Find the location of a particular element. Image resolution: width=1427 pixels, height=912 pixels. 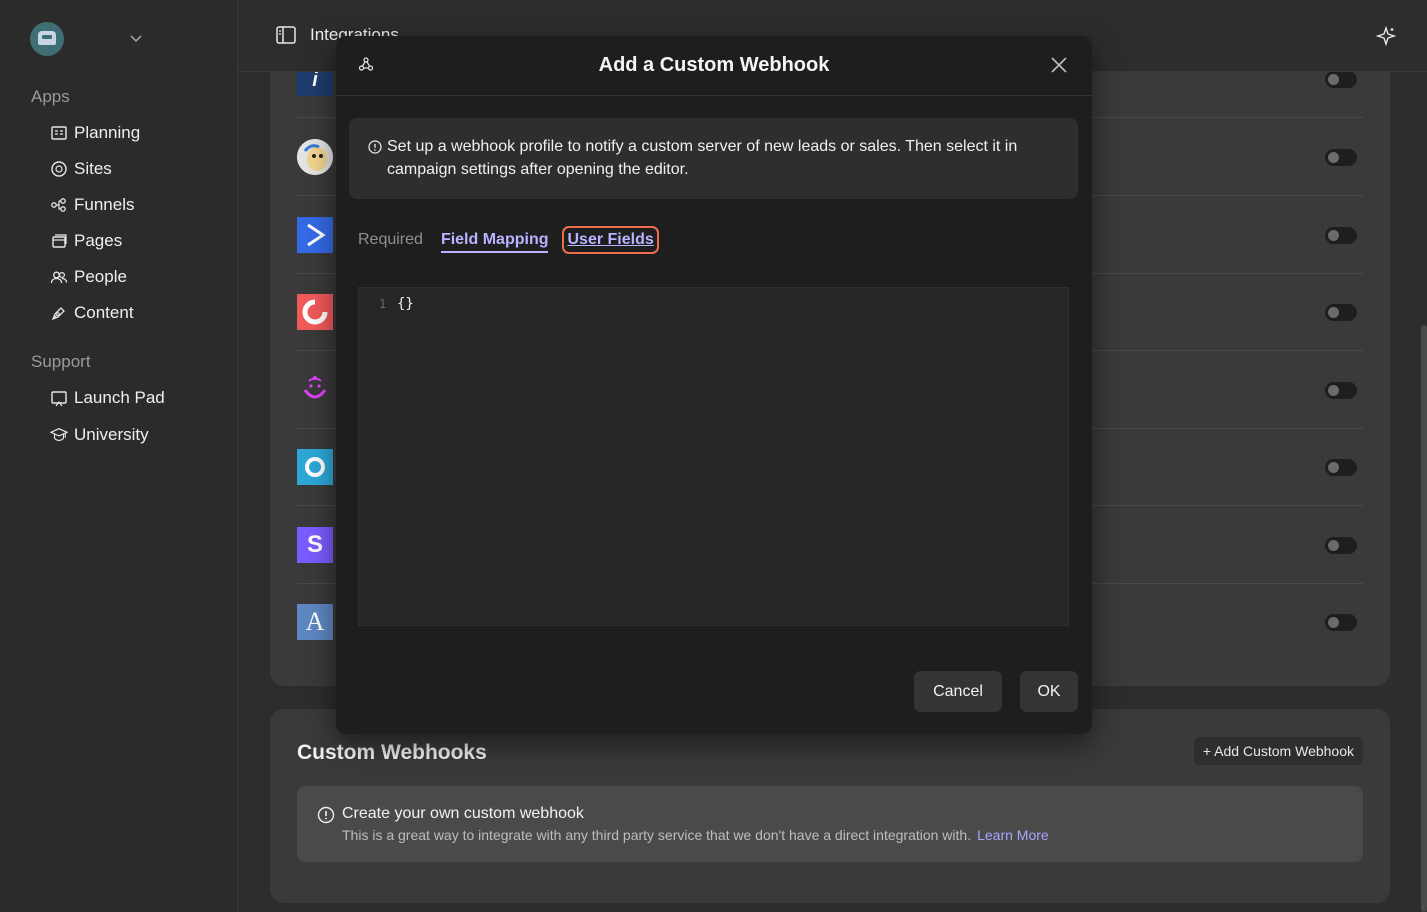

close-icon is located at coordinates (1059, 65).